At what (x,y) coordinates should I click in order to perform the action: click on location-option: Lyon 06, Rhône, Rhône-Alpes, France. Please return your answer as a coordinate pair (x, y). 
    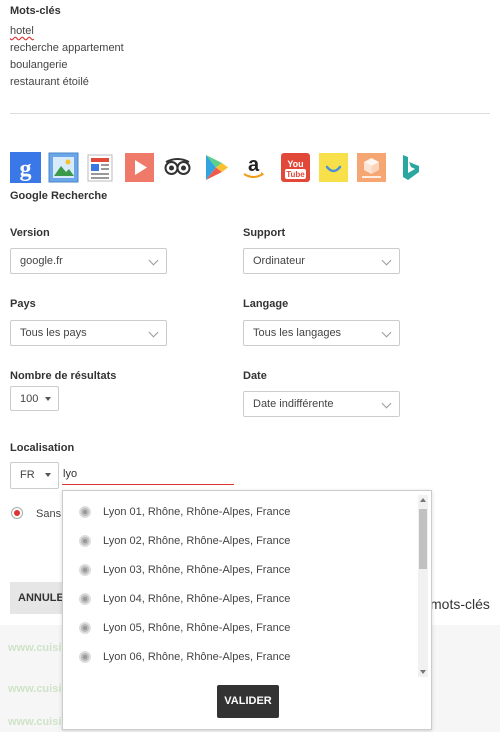
    Looking at the image, I should click on (184, 657).